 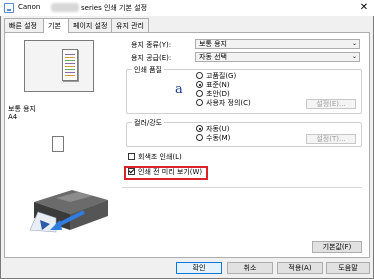 What do you see at coordinates (213, 44) in the screenshot?
I see `media-type-value: 보통 용지` at bounding box center [213, 44].